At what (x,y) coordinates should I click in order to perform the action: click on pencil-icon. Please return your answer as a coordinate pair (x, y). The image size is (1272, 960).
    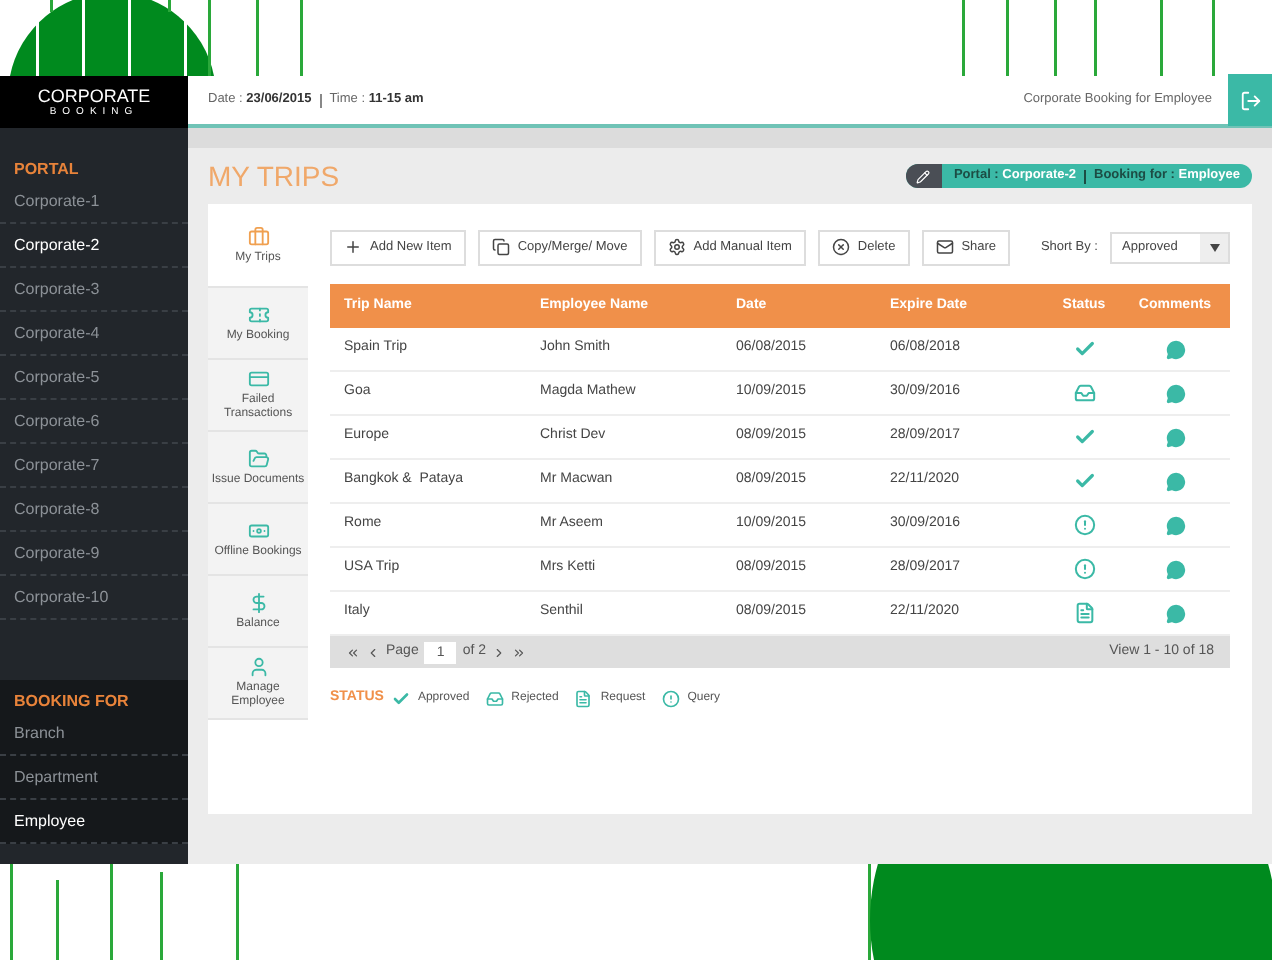
    Looking at the image, I should click on (923, 176).